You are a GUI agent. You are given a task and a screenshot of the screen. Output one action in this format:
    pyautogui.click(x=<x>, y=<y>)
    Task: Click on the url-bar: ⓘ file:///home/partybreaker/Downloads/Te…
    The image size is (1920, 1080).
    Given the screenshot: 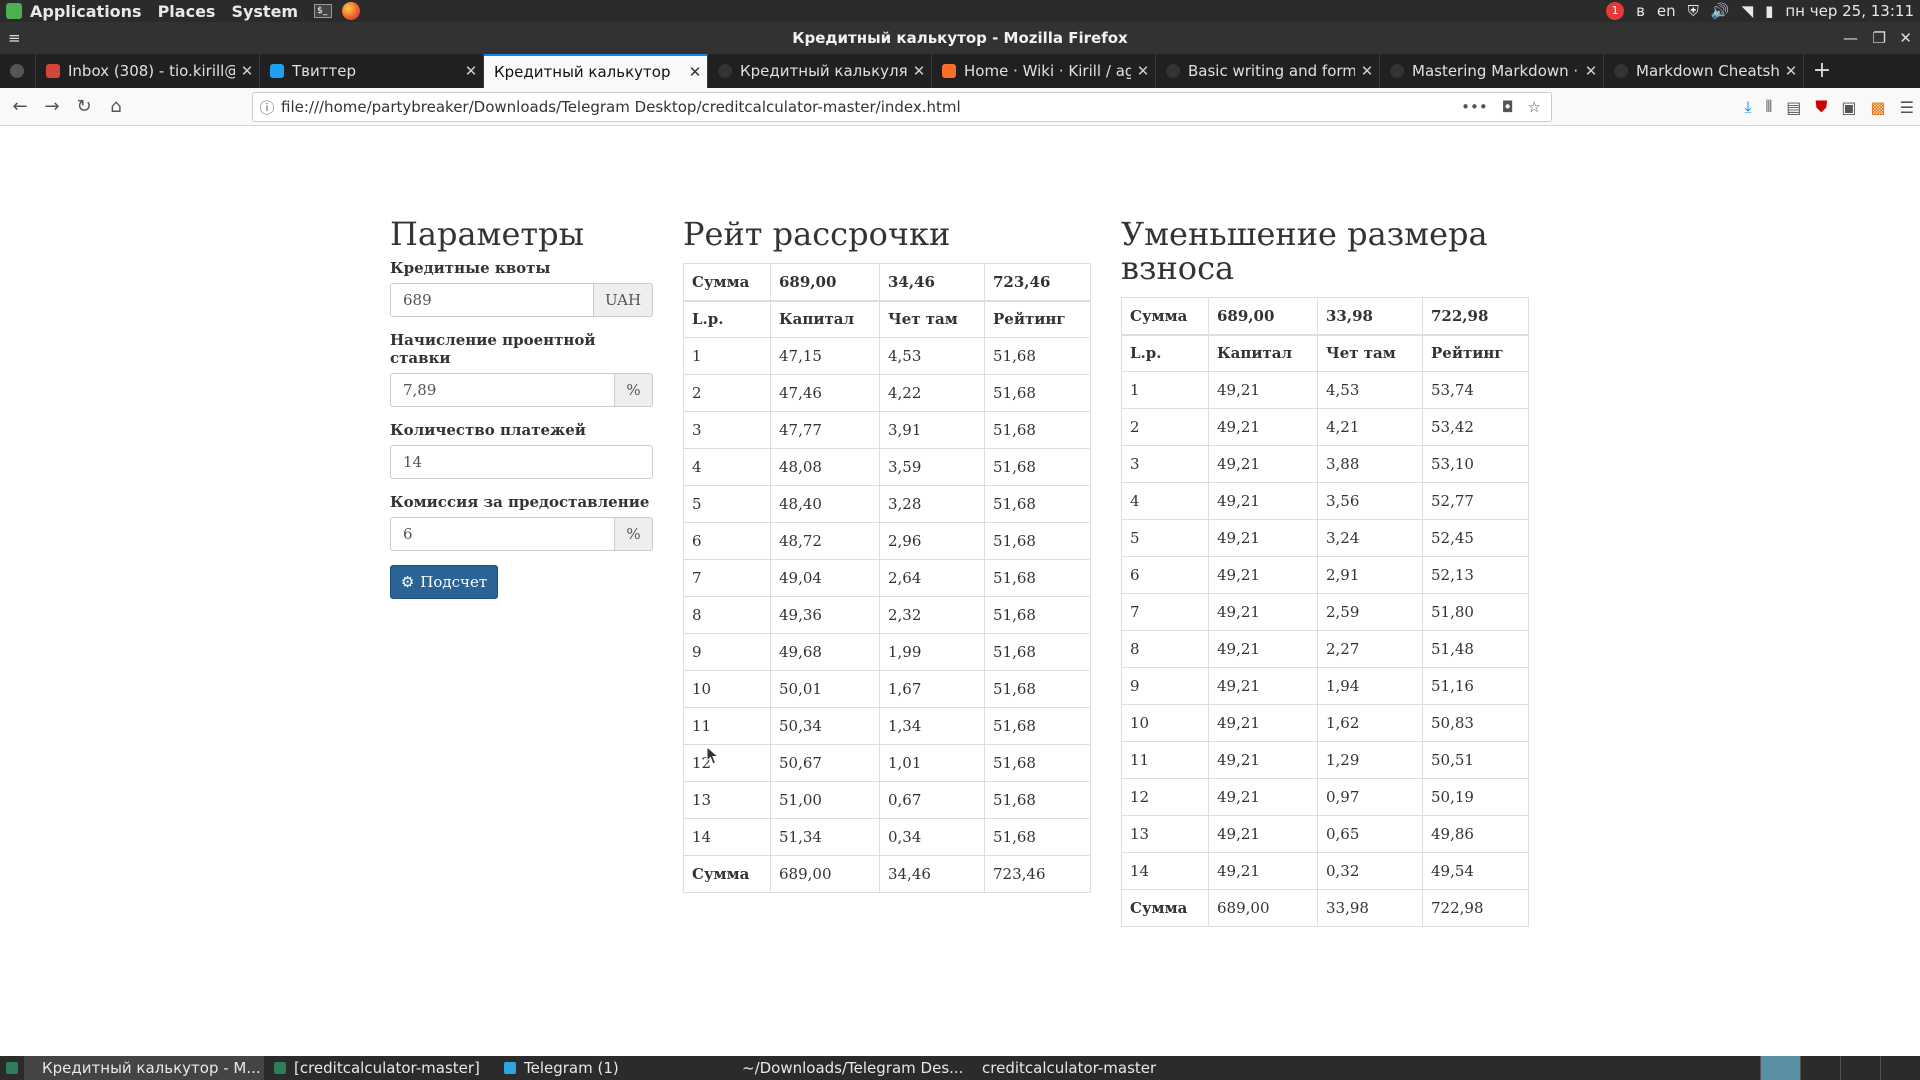 What is the action you would take?
    pyautogui.click(x=902, y=107)
    